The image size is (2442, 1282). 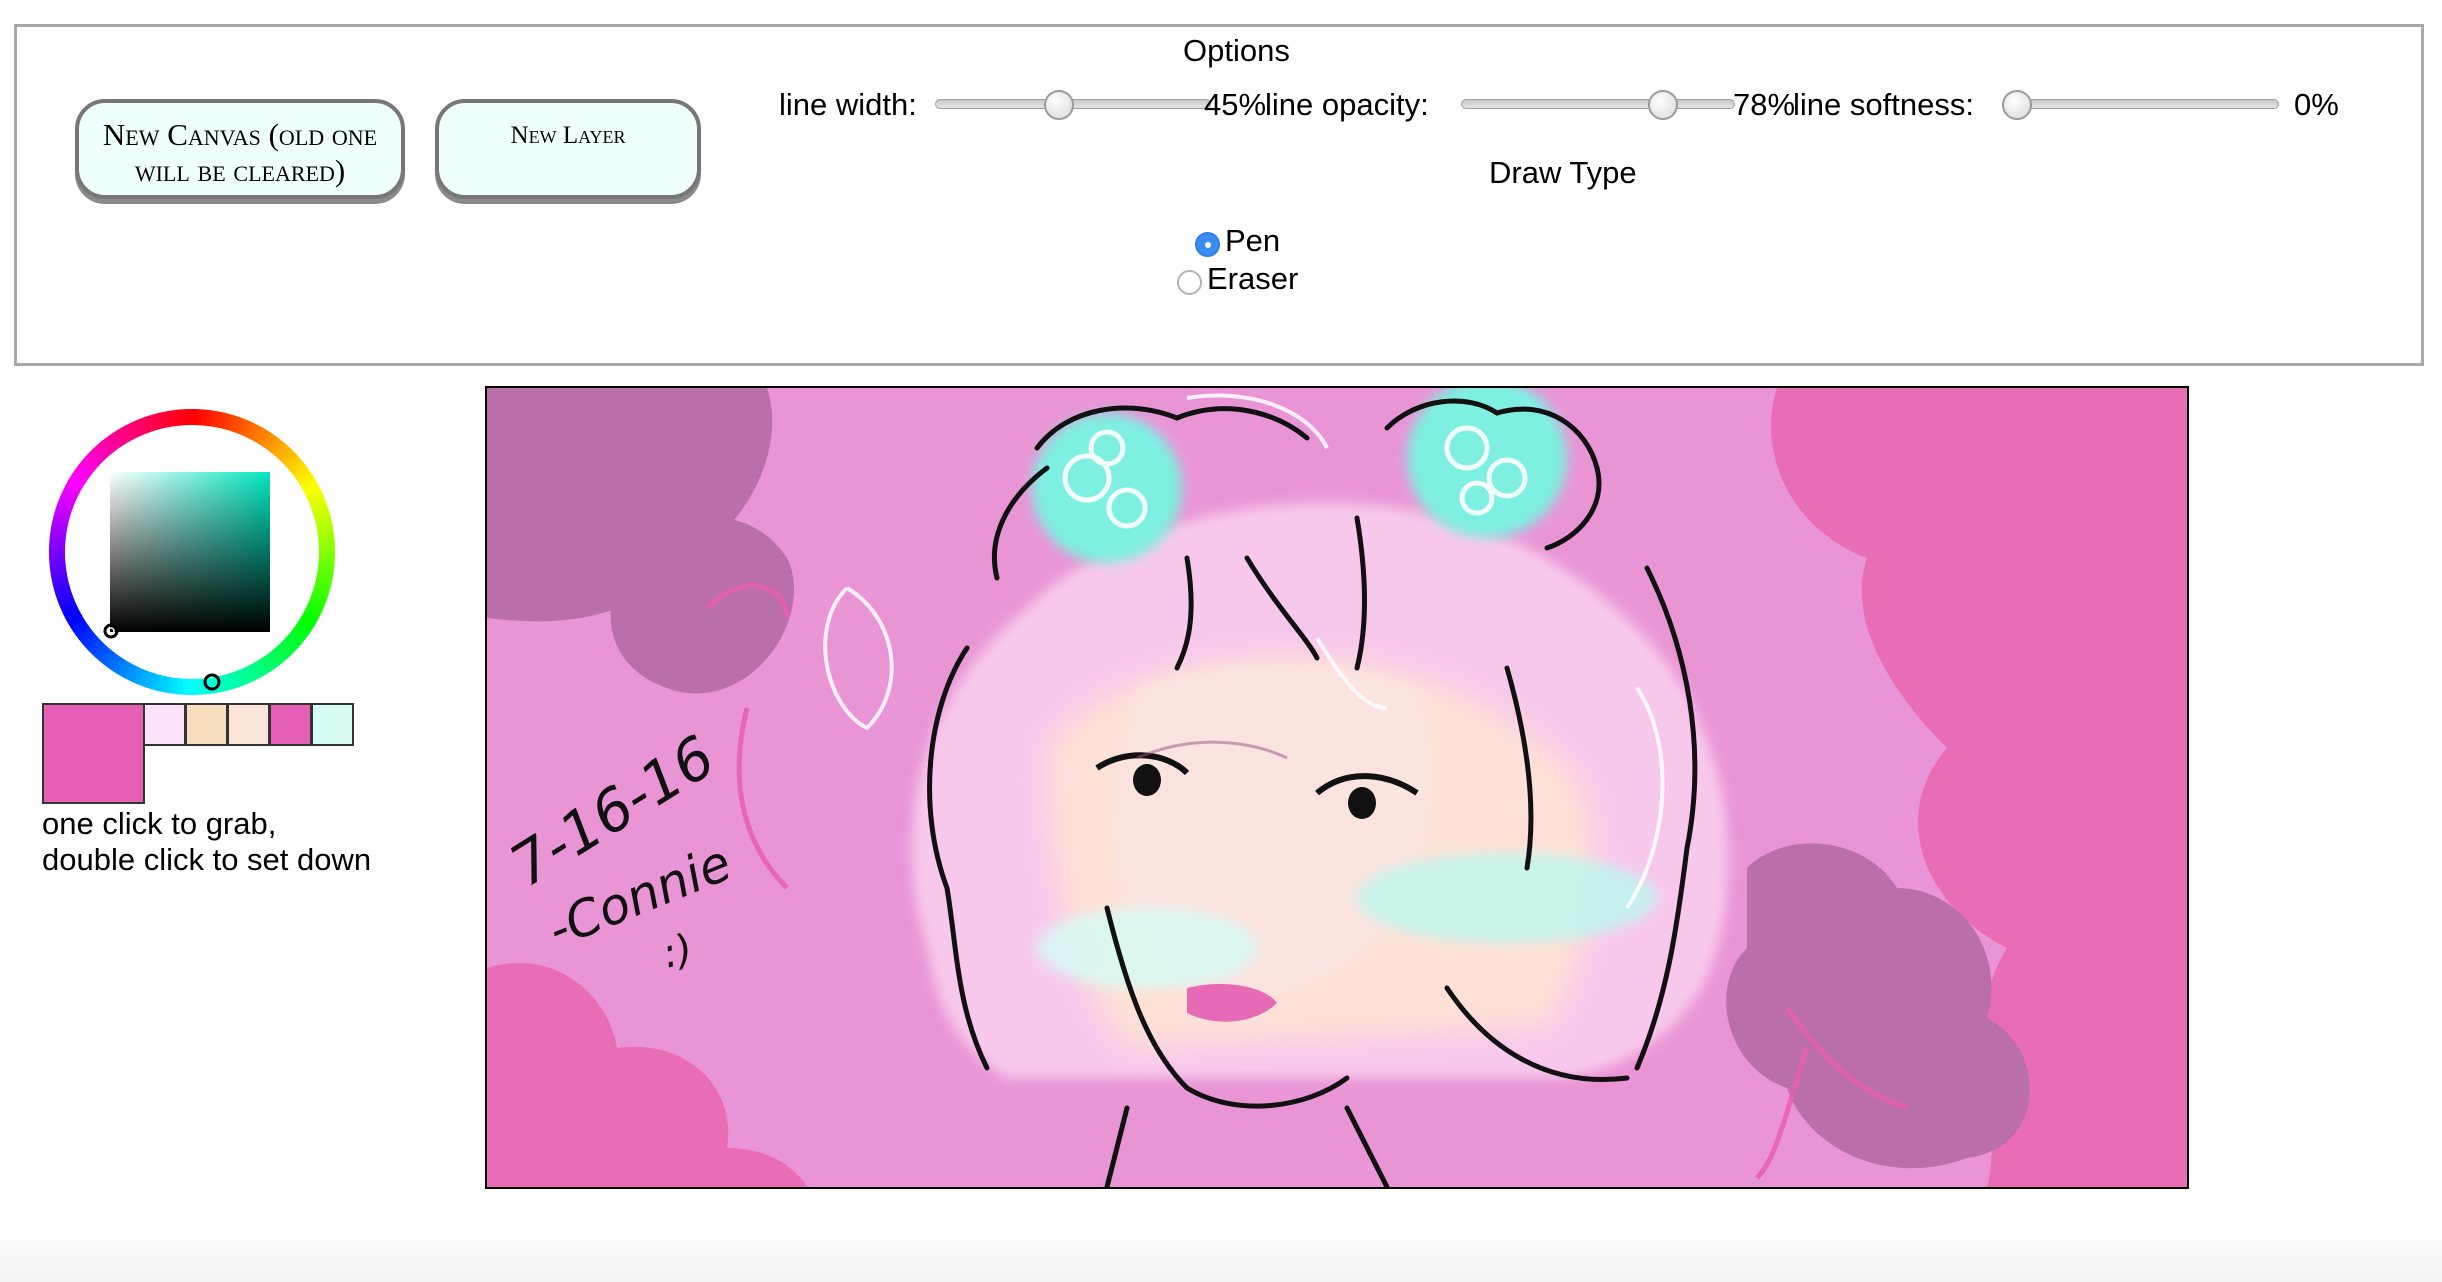 What do you see at coordinates (1598, 105) in the screenshot?
I see `line-opacity-slider` at bounding box center [1598, 105].